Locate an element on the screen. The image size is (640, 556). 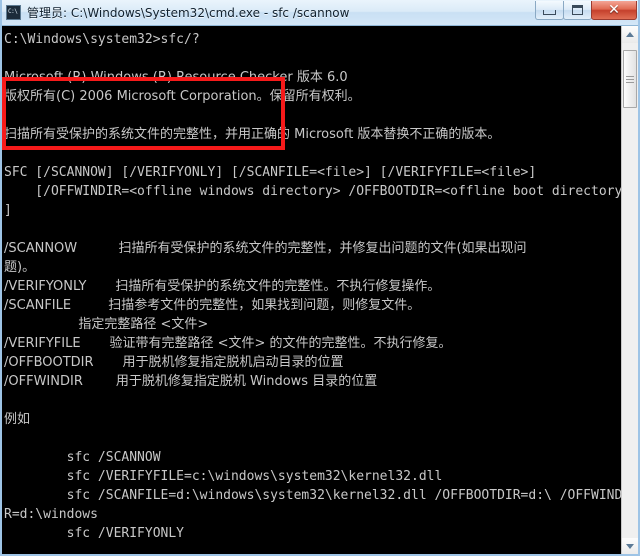
console-line: sfc /VERIFYONLY is located at coordinates (94, 533).